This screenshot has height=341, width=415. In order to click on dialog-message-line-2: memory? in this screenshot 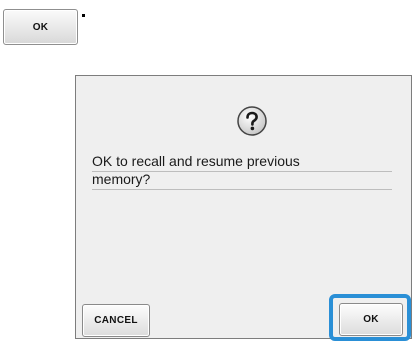, I will do `click(242, 180)`.